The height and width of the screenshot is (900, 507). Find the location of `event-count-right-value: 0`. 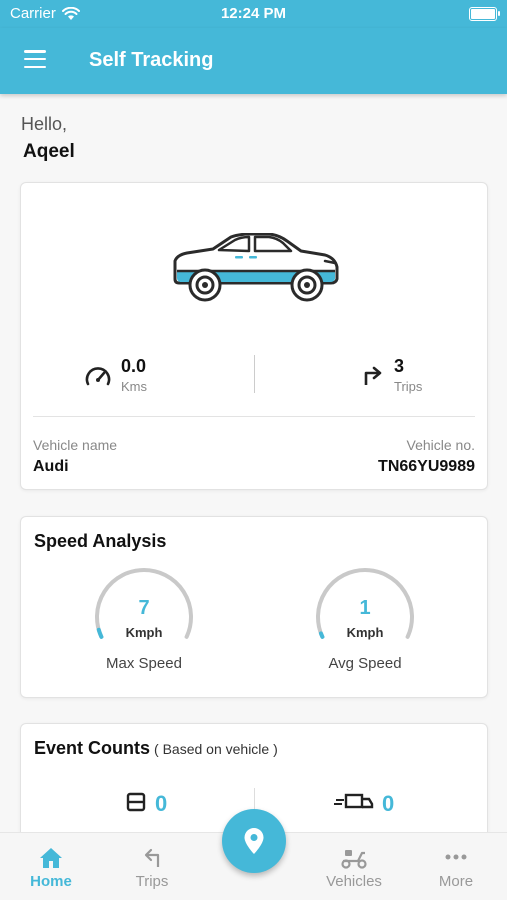

event-count-right-value: 0 is located at coordinates (388, 803).